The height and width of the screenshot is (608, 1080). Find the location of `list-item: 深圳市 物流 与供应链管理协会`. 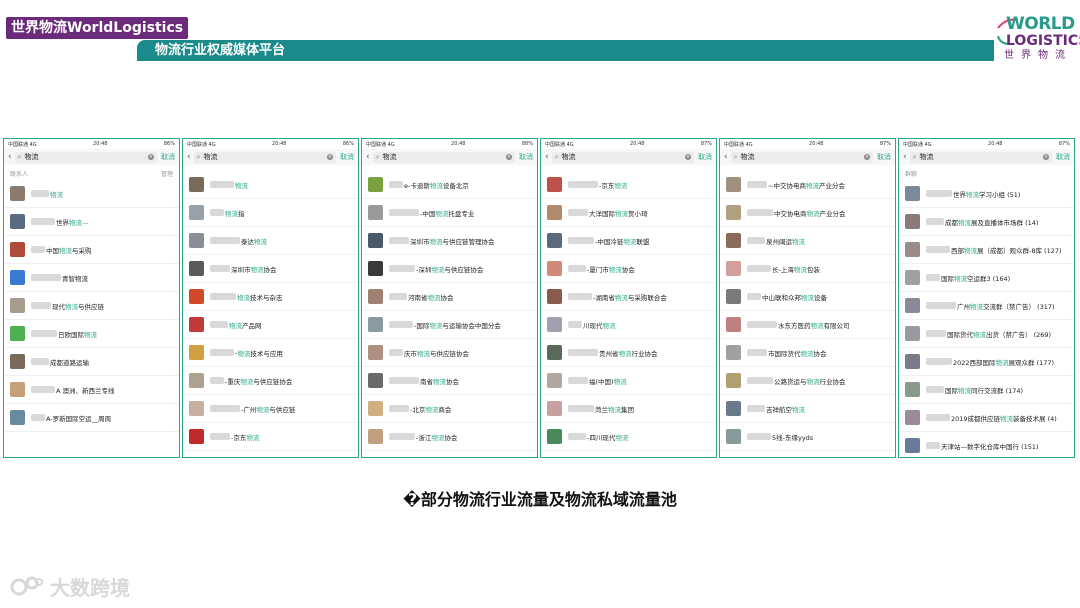

list-item: 深圳市 物流 与供应链管理协会 is located at coordinates (449, 241).